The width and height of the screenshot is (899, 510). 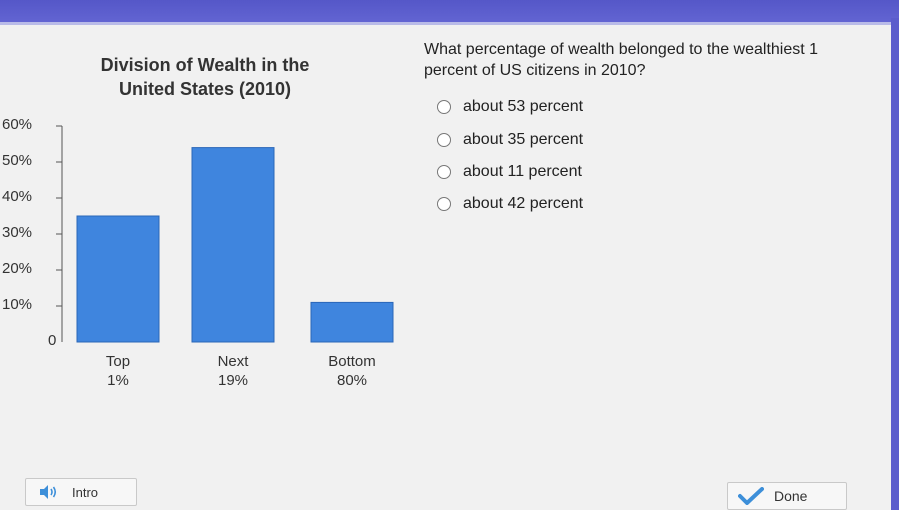 What do you see at coordinates (523, 139) in the screenshot?
I see `answer-option-label: about 35 percent` at bounding box center [523, 139].